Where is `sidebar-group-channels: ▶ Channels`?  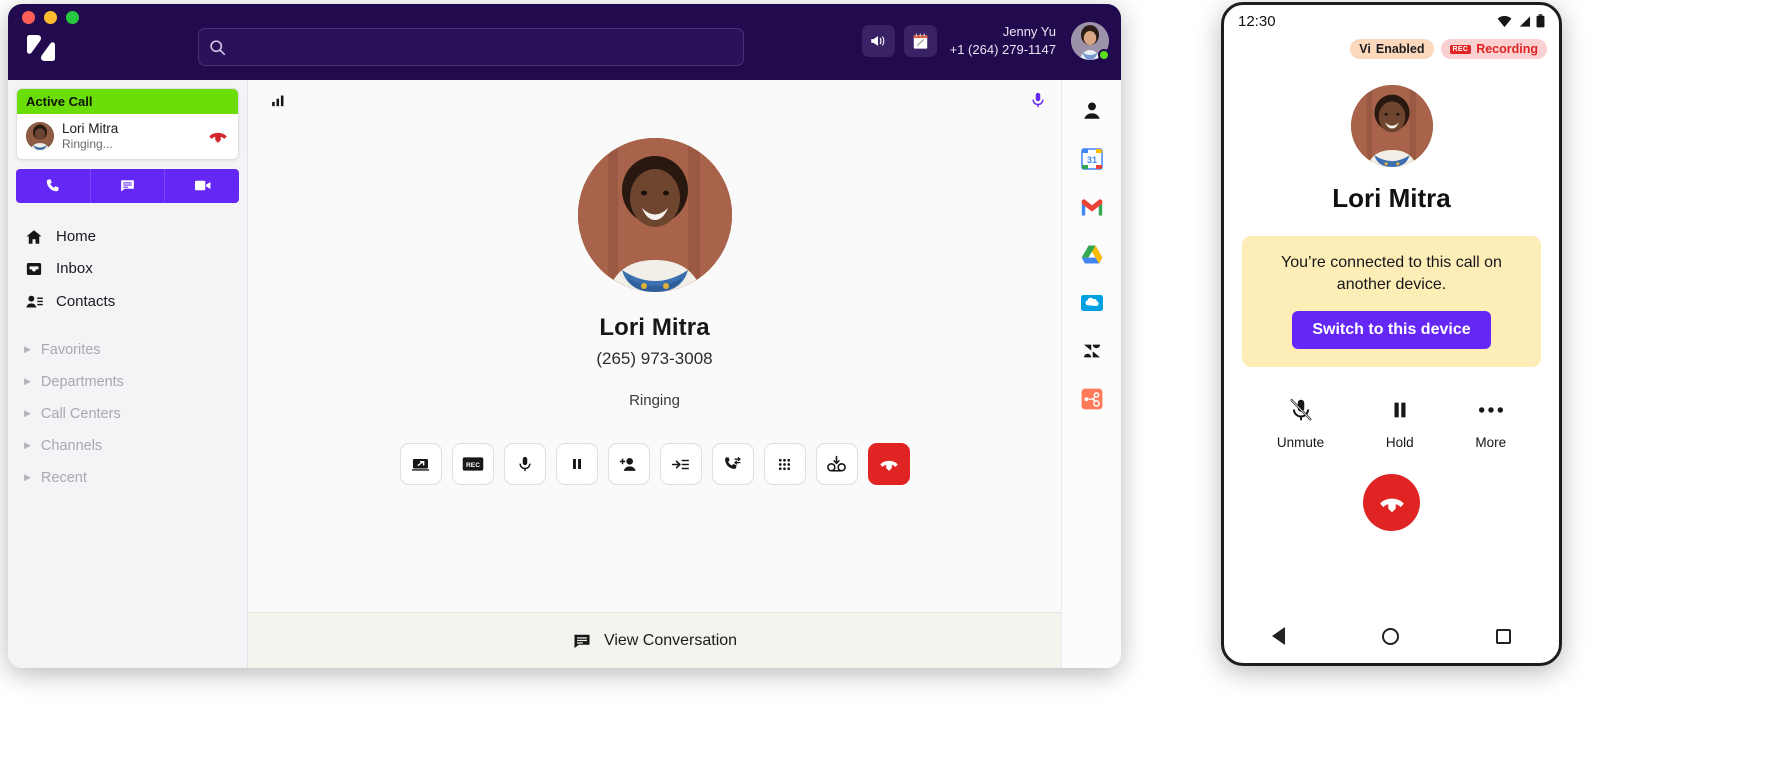 sidebar-group-channels: ▶ Channels is located at coordinates (127, 446).